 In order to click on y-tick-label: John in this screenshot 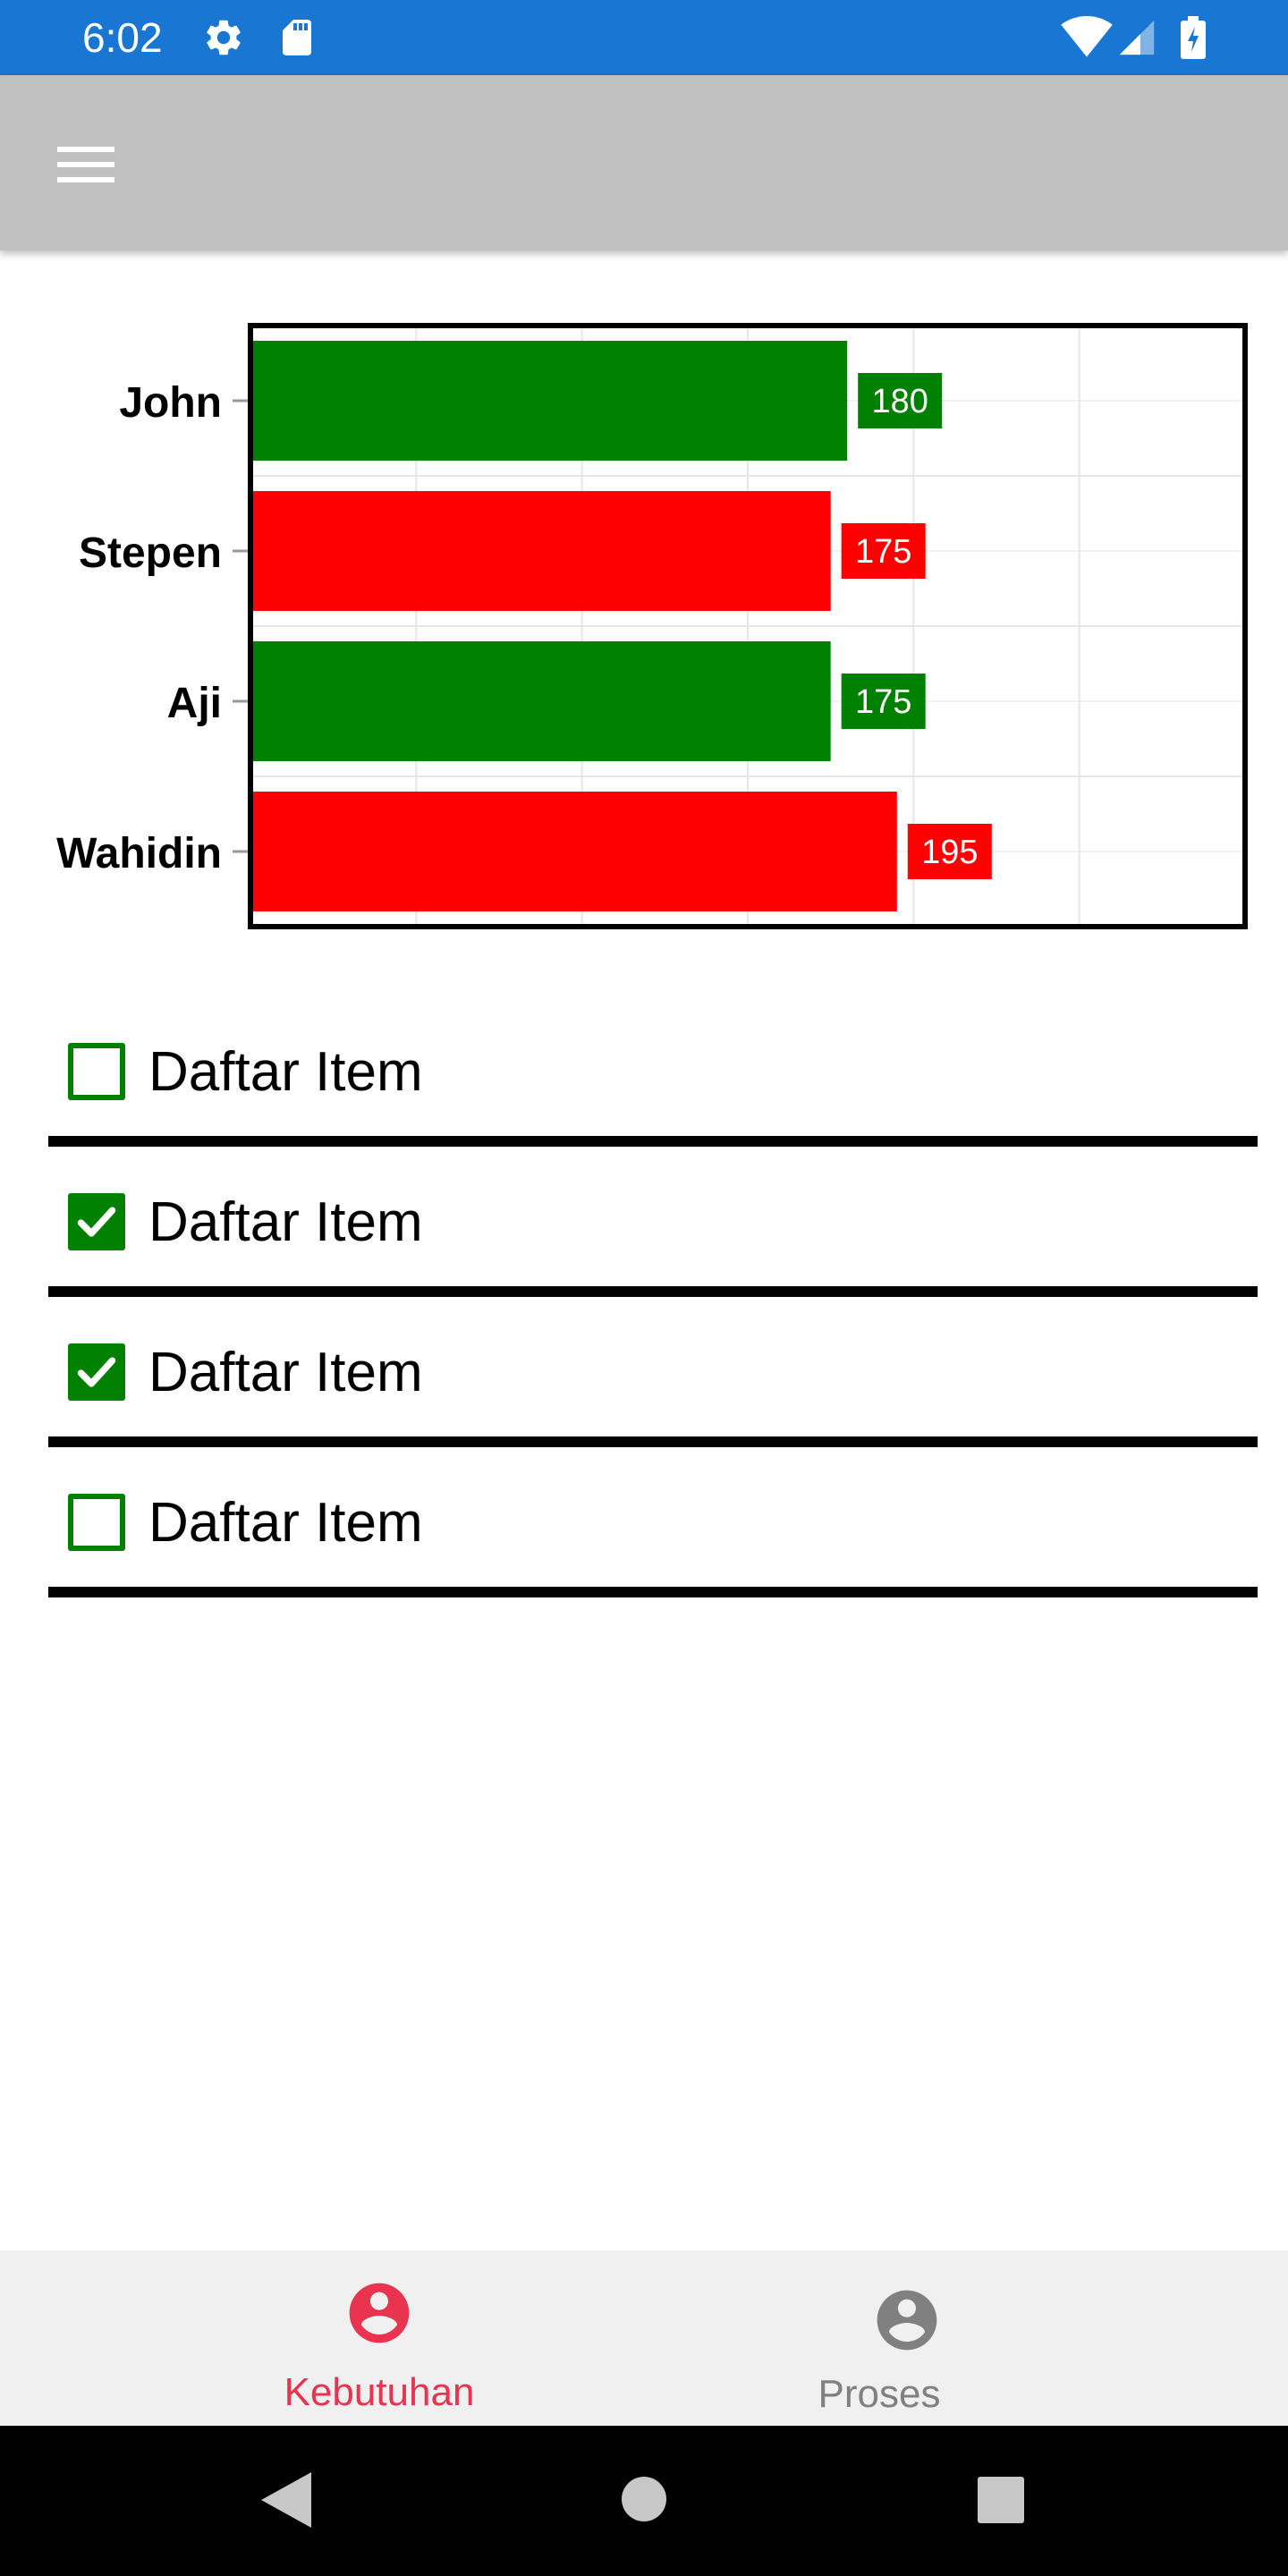, I will do `click(170, 403)`.